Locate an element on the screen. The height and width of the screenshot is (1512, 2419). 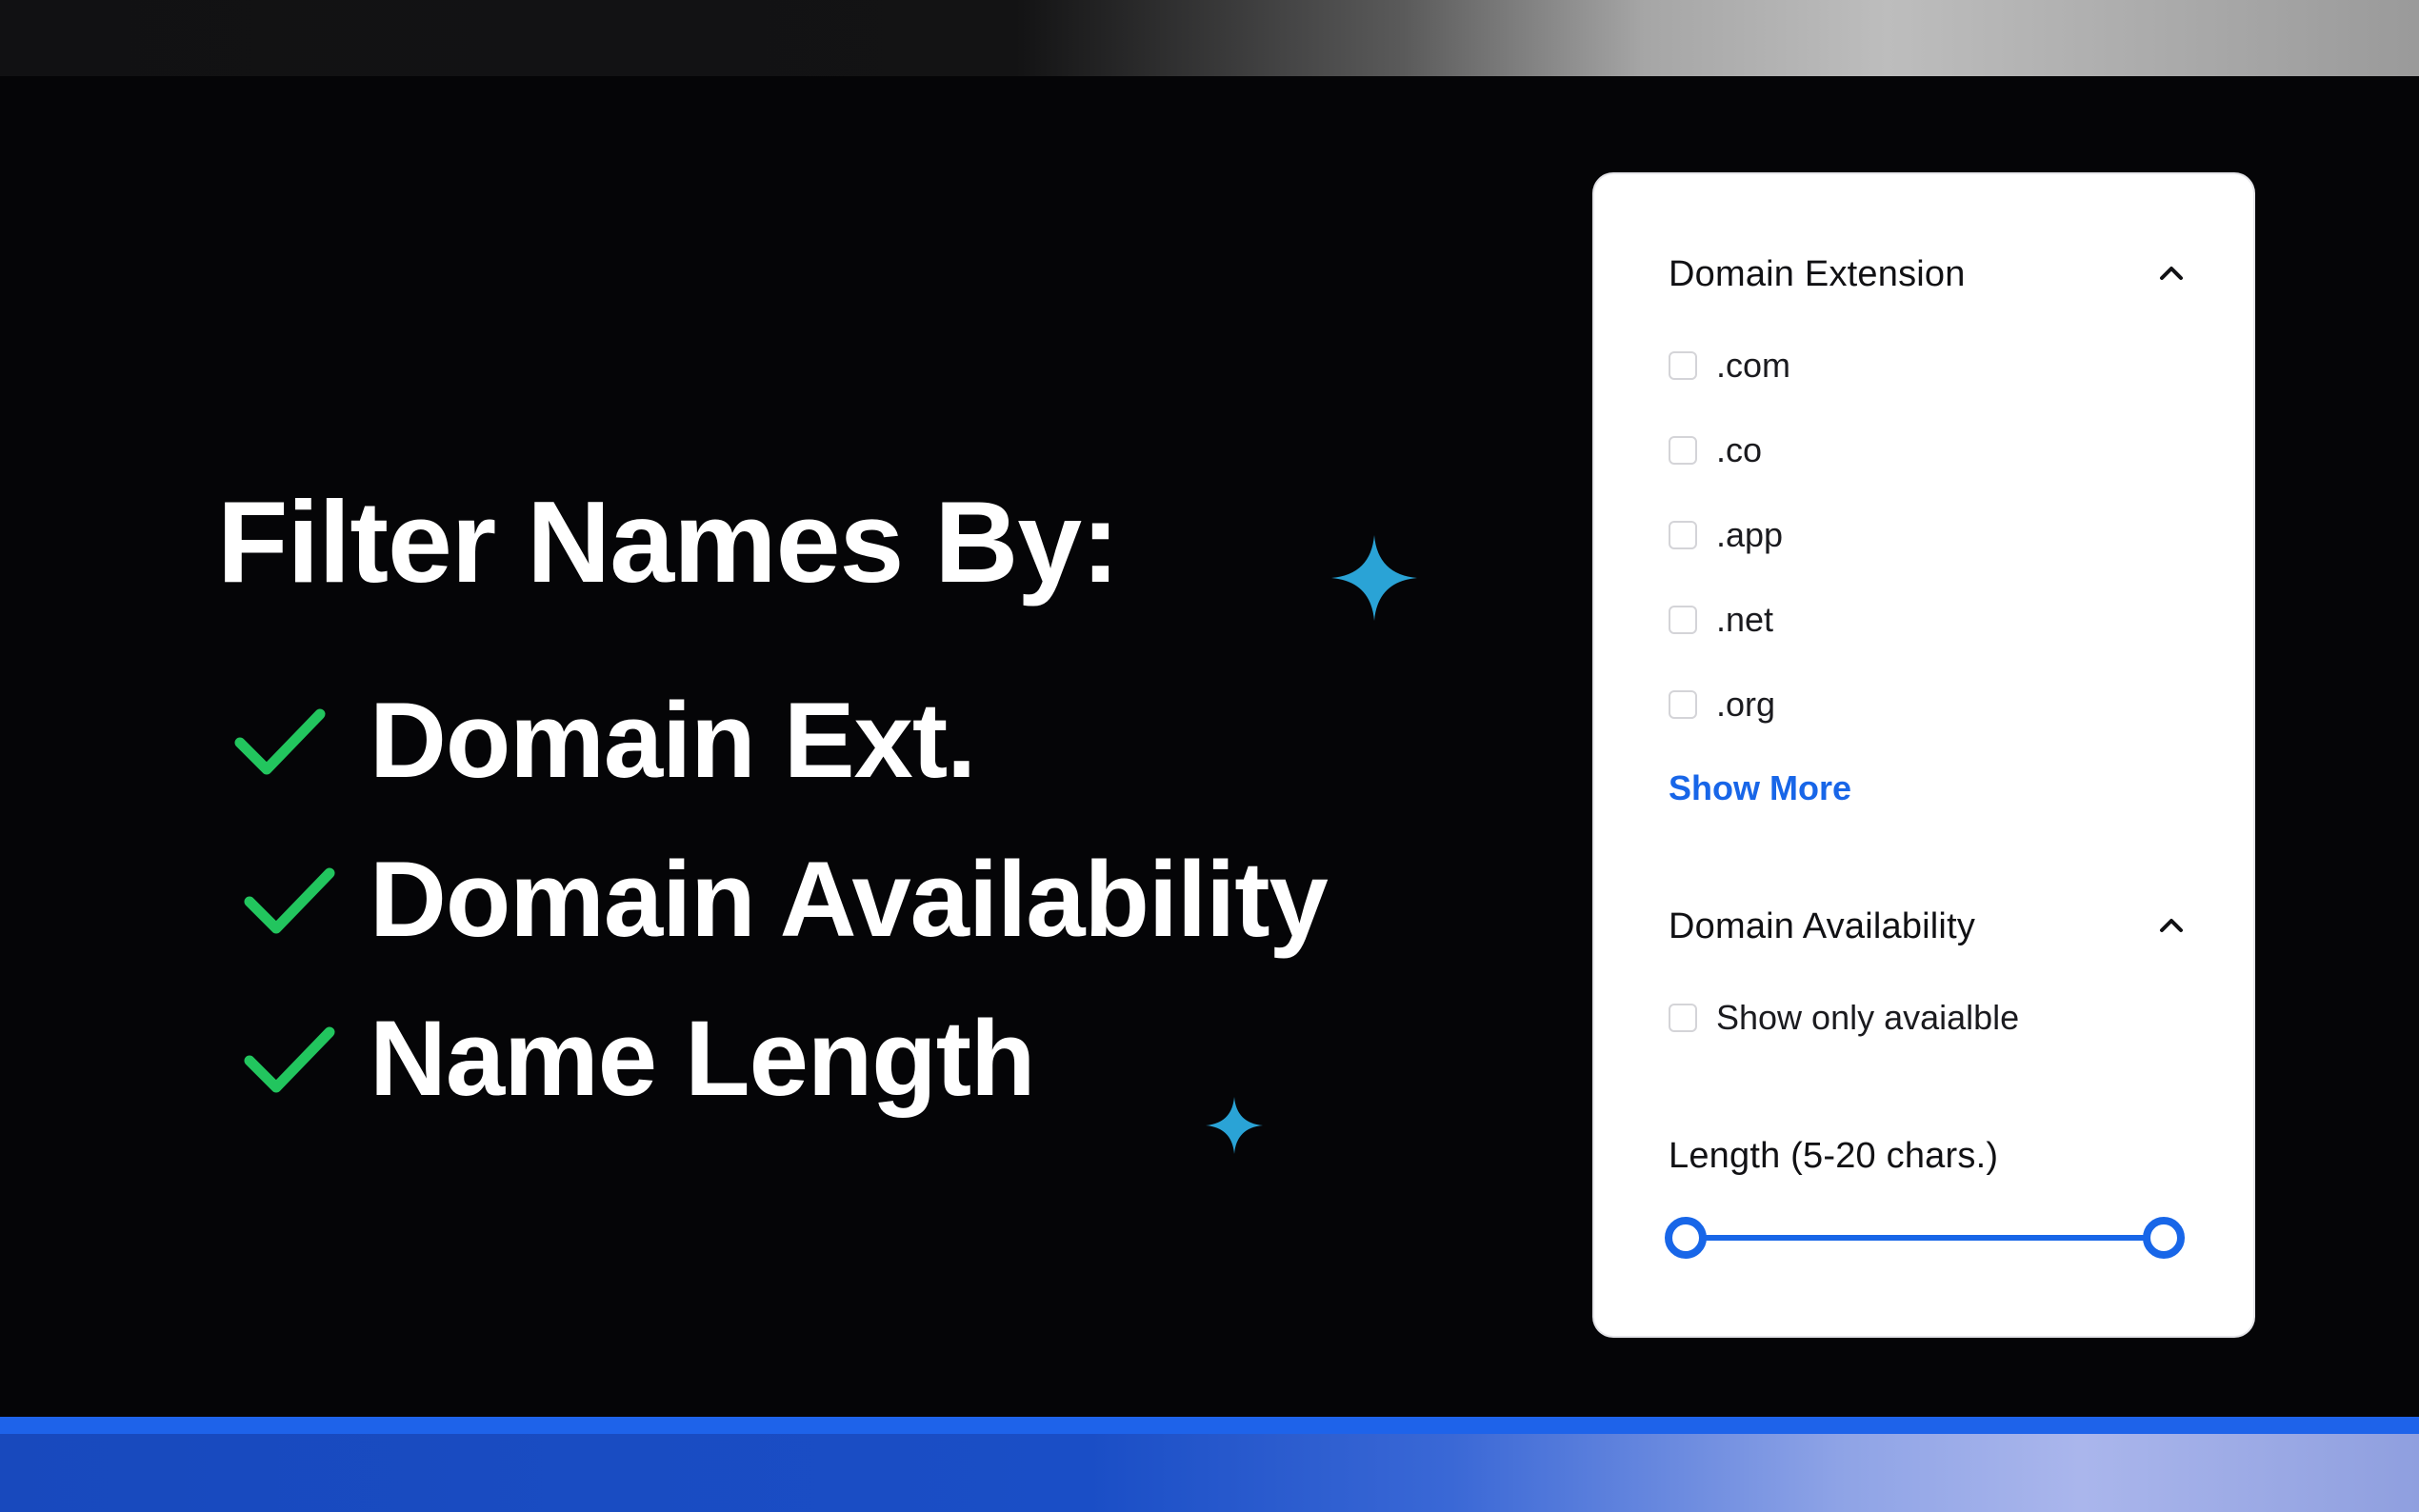
headline: Filter Names By: is located at coordinates (668, 542).